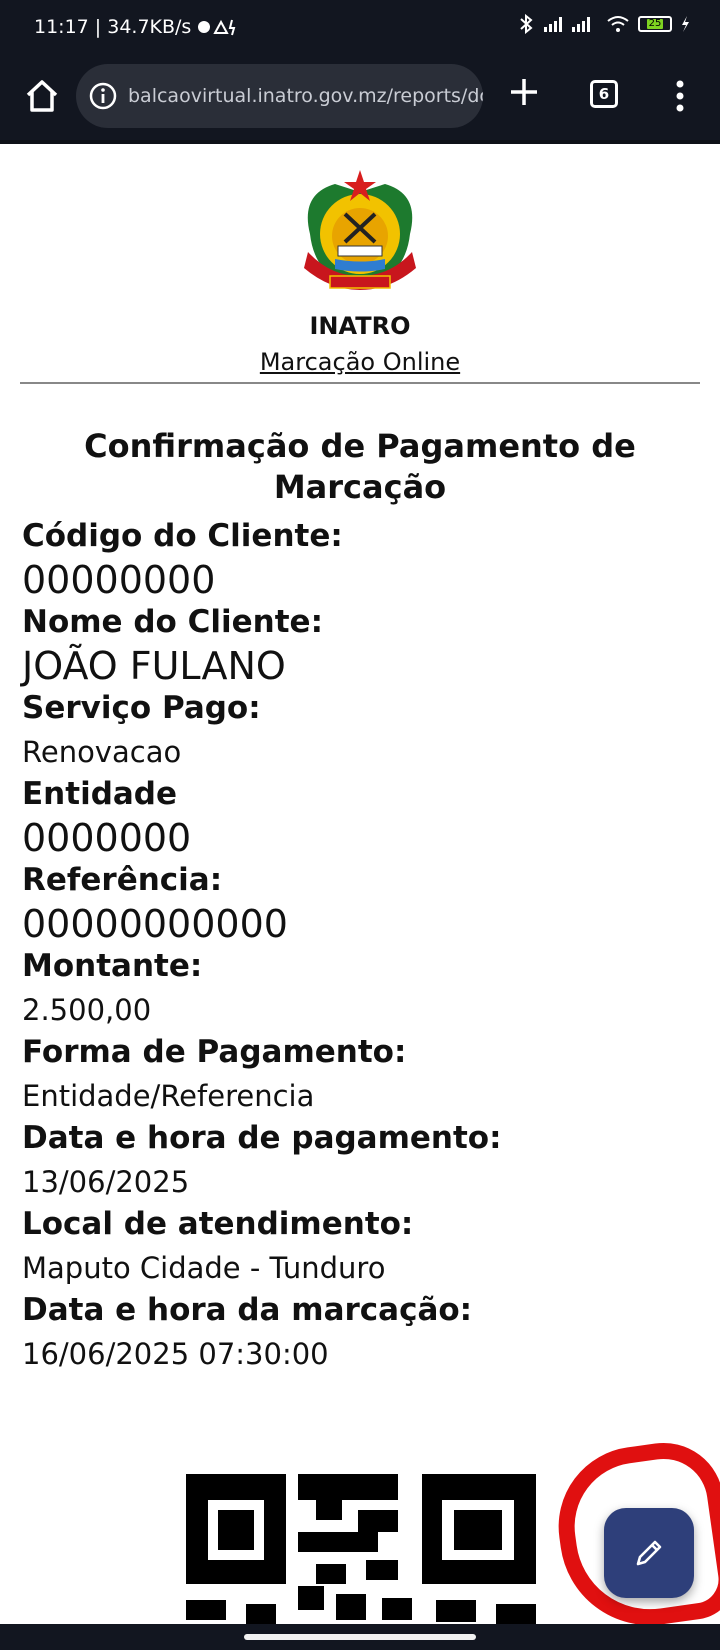  What do you see at coordinates (112, 966) in the screenshot?
I see `field-label: Montante:` at bounding box center [112, 966].